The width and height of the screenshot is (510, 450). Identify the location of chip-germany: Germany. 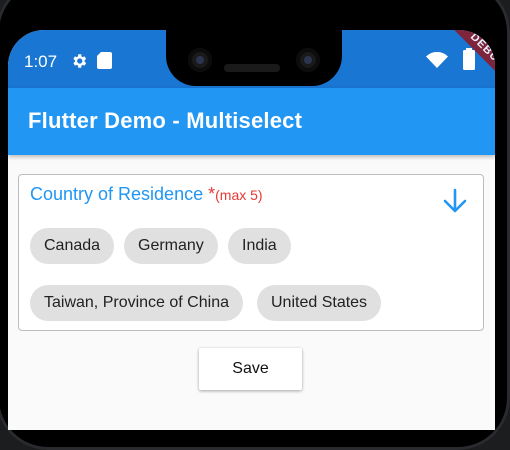
(171, 246).